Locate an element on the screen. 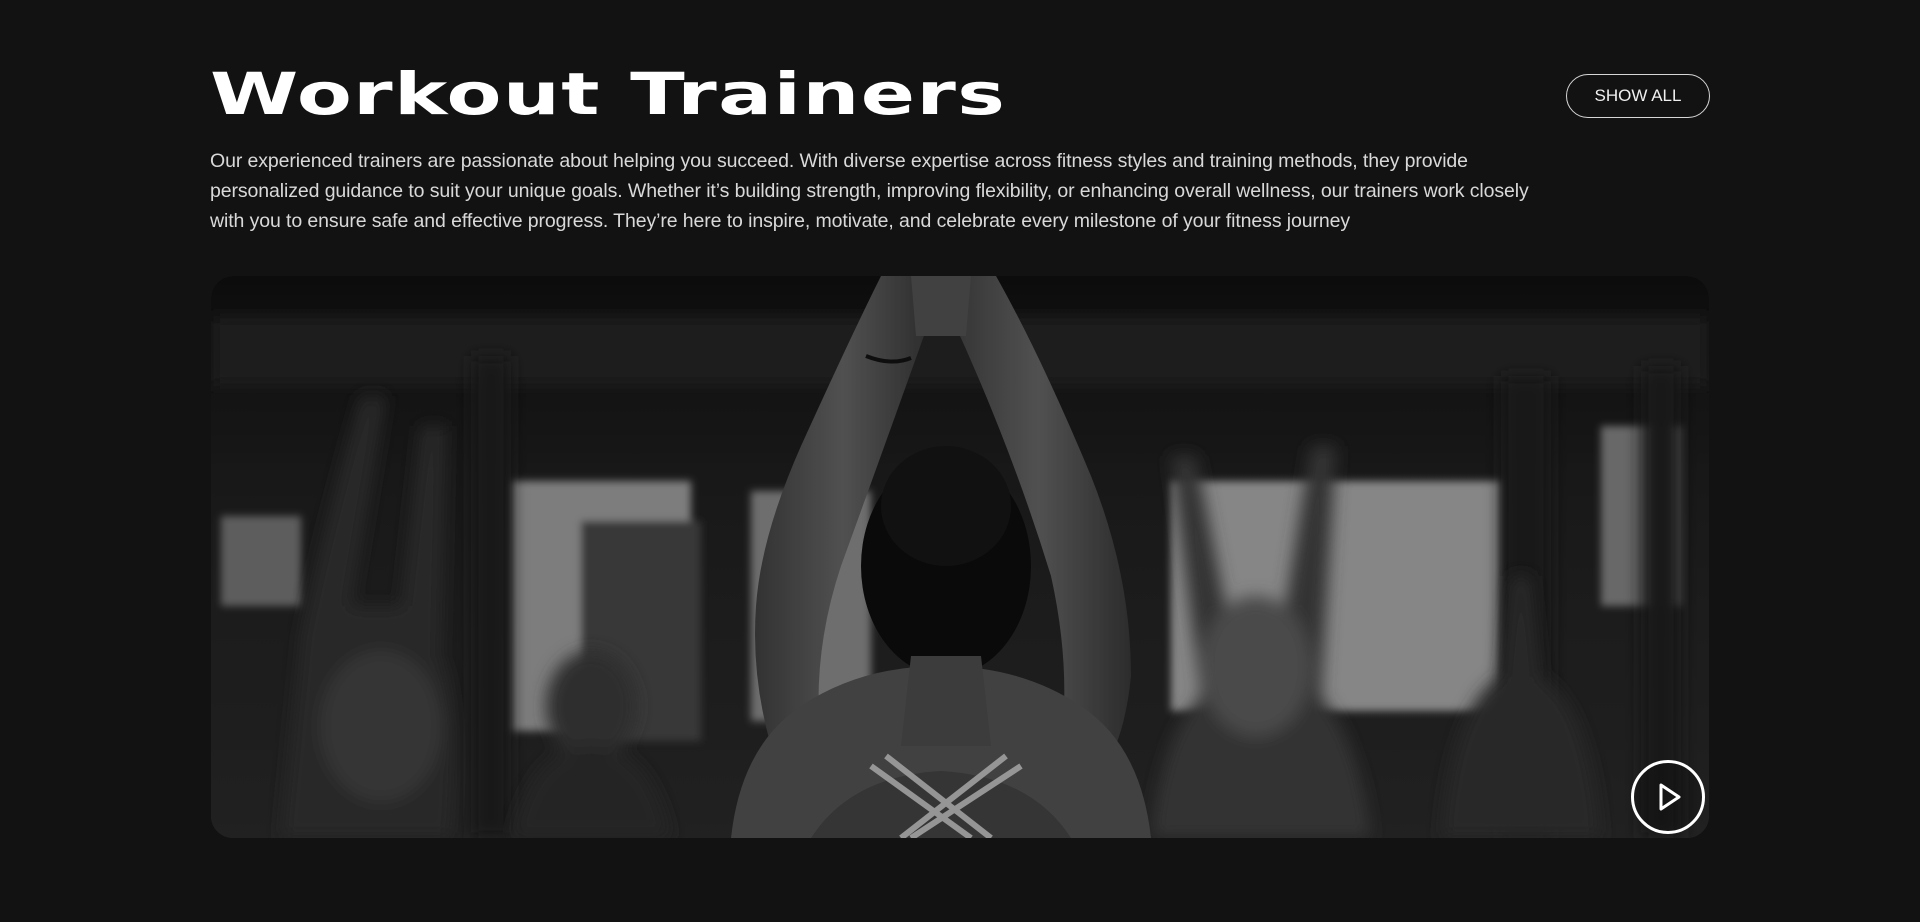  play-icon is located at coordinates (1670, 797).